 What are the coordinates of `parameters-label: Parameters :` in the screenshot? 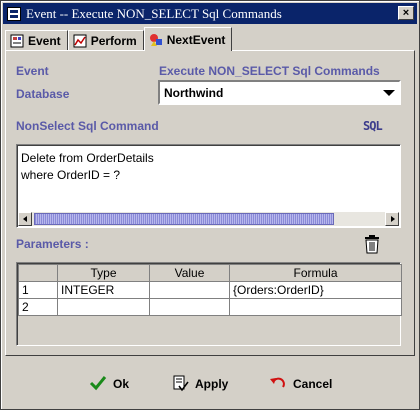 It's located at (52, 244).